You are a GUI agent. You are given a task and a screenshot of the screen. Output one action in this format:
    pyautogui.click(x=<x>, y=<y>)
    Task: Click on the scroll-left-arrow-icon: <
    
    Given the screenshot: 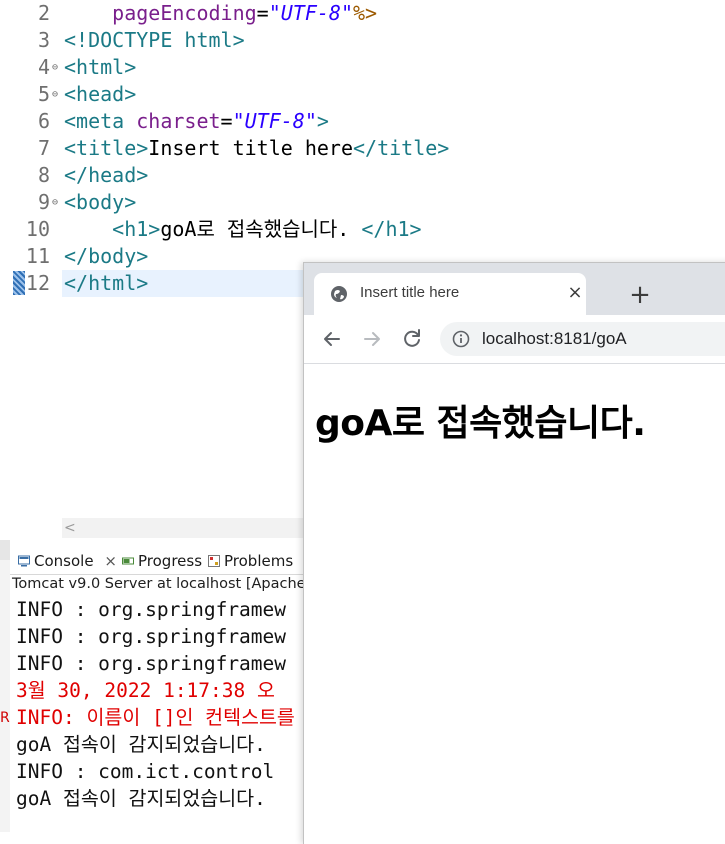 What is the action you would take?
    pyautogui.click(x=70, y=528)
    